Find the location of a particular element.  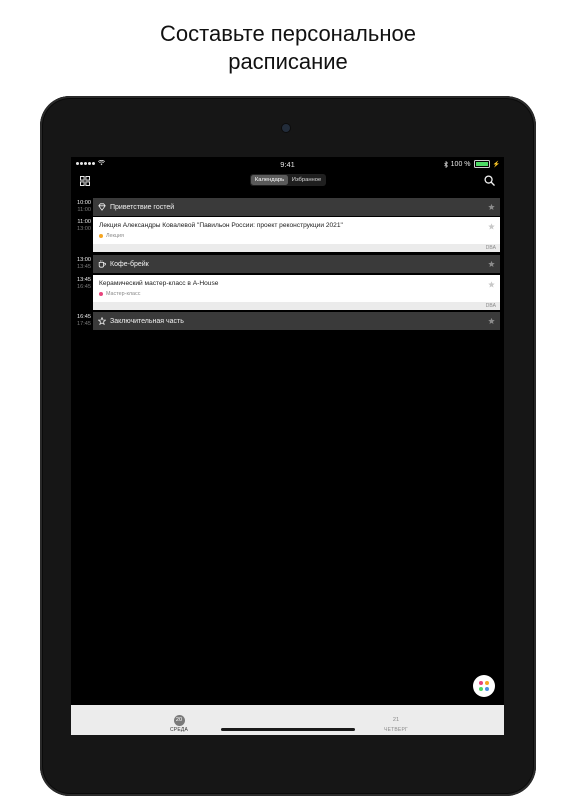

event-tag: Лекция is located at coordinates (111, 236).